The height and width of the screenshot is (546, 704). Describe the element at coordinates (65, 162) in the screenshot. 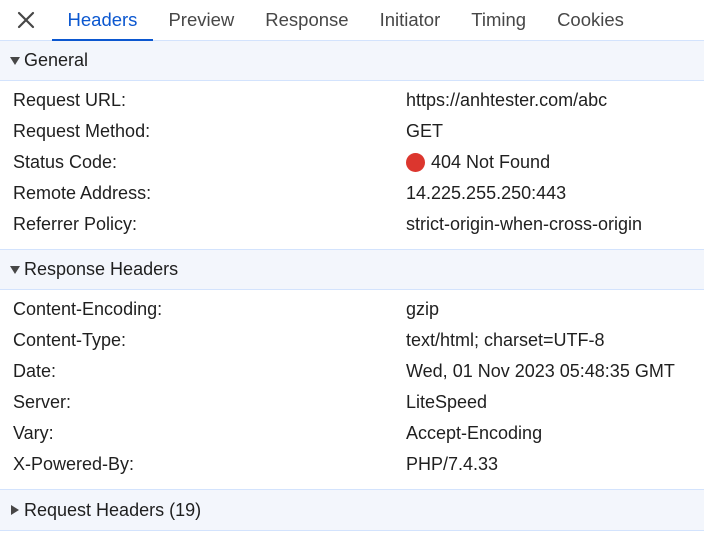

I see `header-key: Status Code:` at that location.